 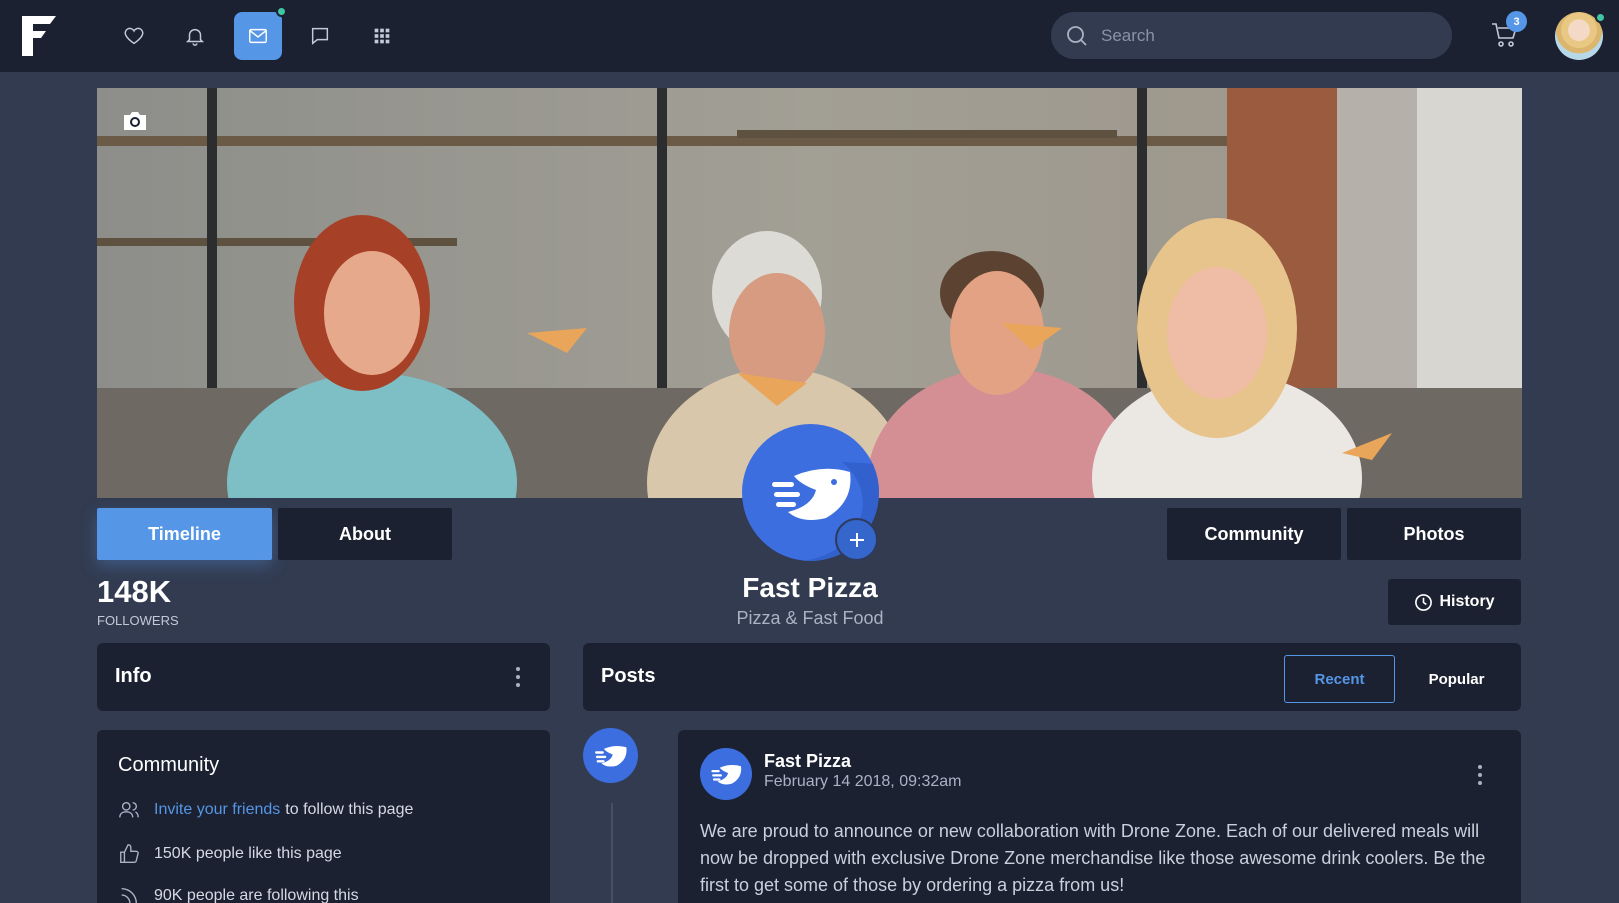 What do you see at coordinates (810, 618) in the screenshot?
I see `page-category: Pizza & Fast Food` at bounding box center [810, 618].